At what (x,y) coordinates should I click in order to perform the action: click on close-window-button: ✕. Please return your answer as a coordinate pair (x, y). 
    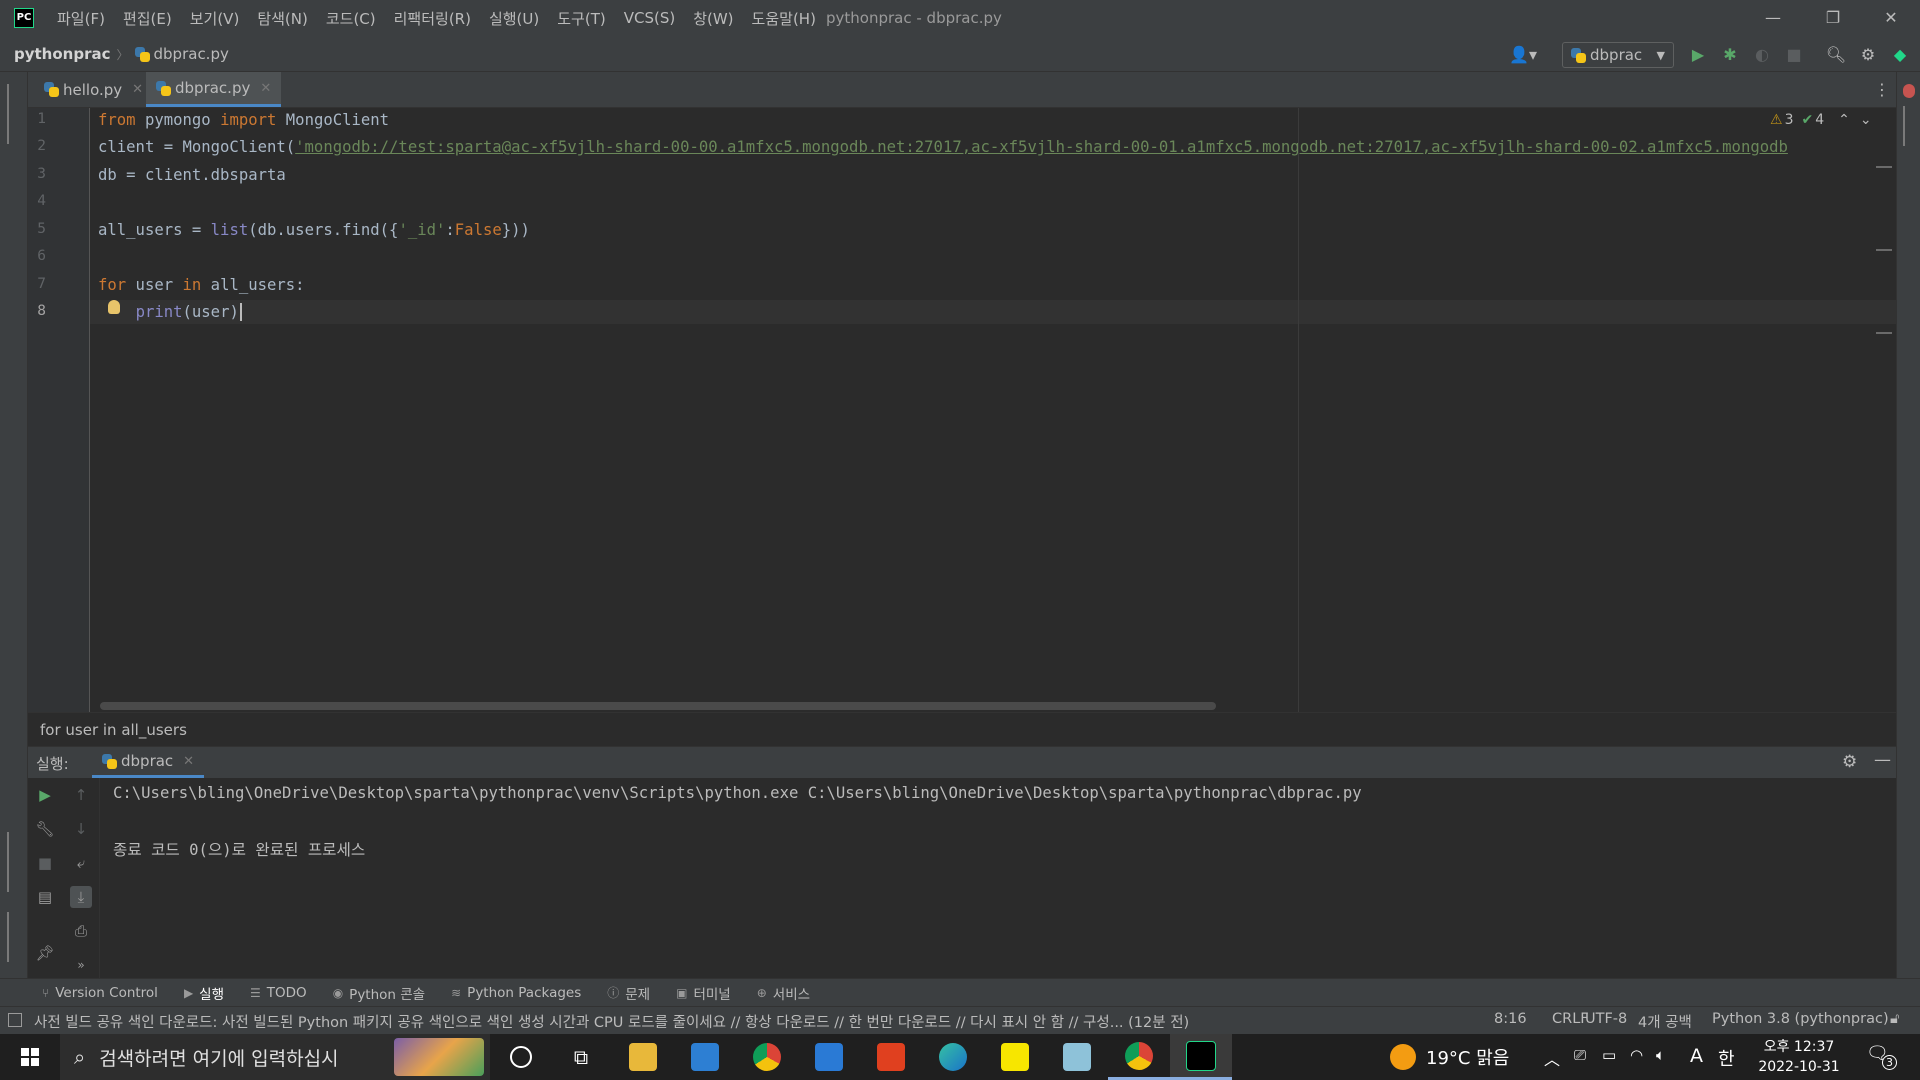
    Looking at the image, I should click on (1891, 18).